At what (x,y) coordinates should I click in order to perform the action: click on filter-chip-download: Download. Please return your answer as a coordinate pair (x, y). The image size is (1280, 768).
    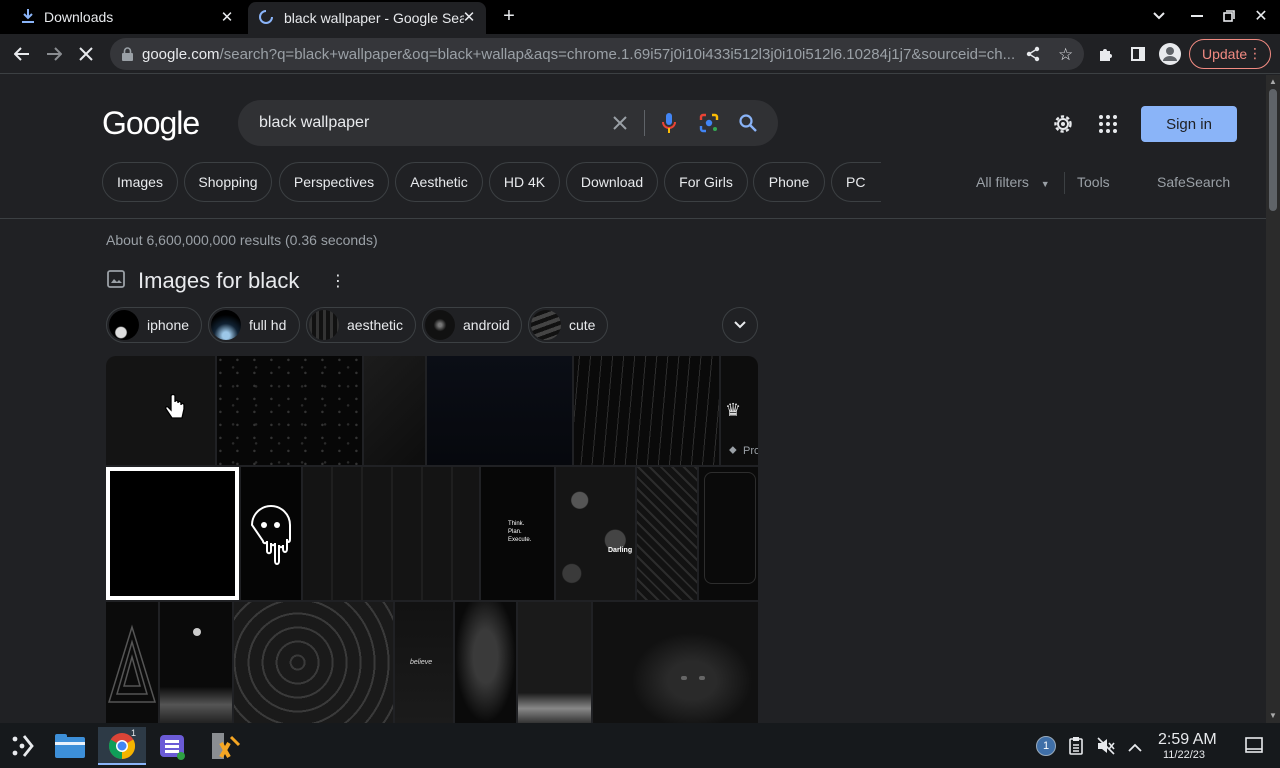
    Looking at the image, I should click on (612, 182).